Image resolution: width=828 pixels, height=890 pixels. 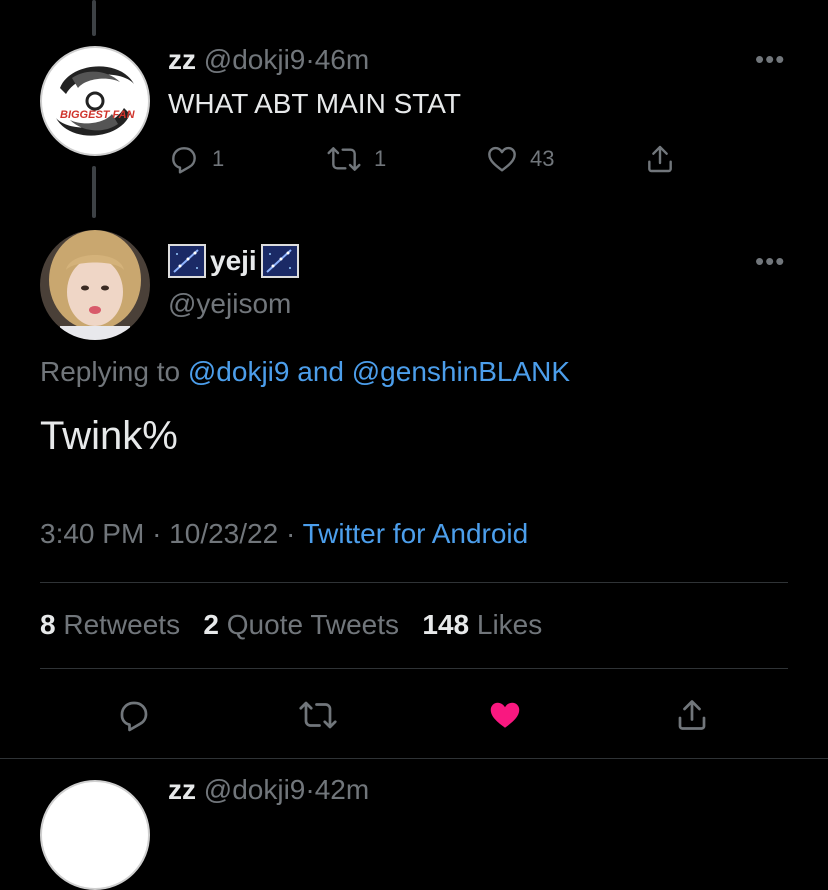 I want to click on avatar: BIGGEST FAN, so click(x=95, y=101).